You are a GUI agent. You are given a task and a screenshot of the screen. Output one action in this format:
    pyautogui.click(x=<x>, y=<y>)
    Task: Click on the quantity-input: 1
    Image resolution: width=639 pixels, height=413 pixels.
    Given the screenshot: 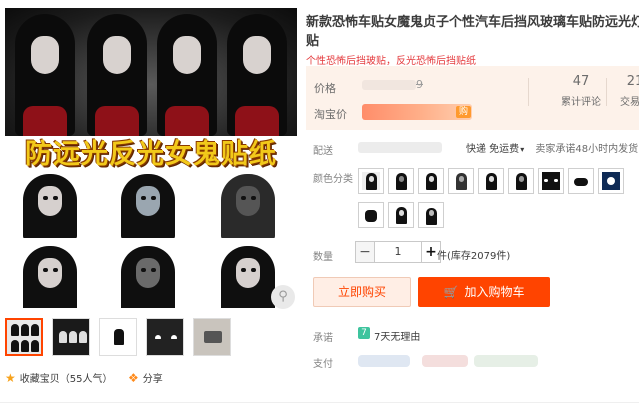 What is the action you would take?
    pyautogui.click(x=398, y=252)
    